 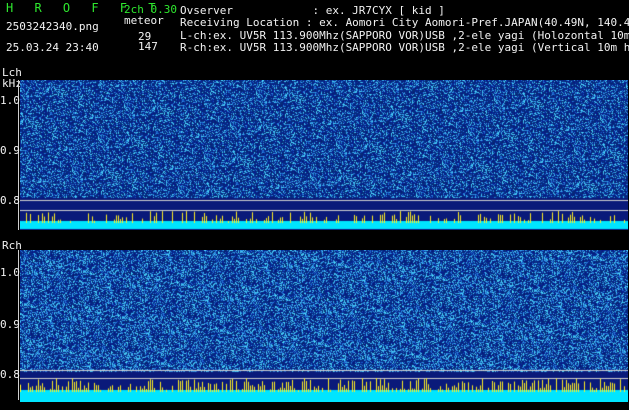 What do you see at coordinates (10, 272) in the screenshot?
I see `rch-tick-1.0: 1.0` at bounding box center [10, 272].